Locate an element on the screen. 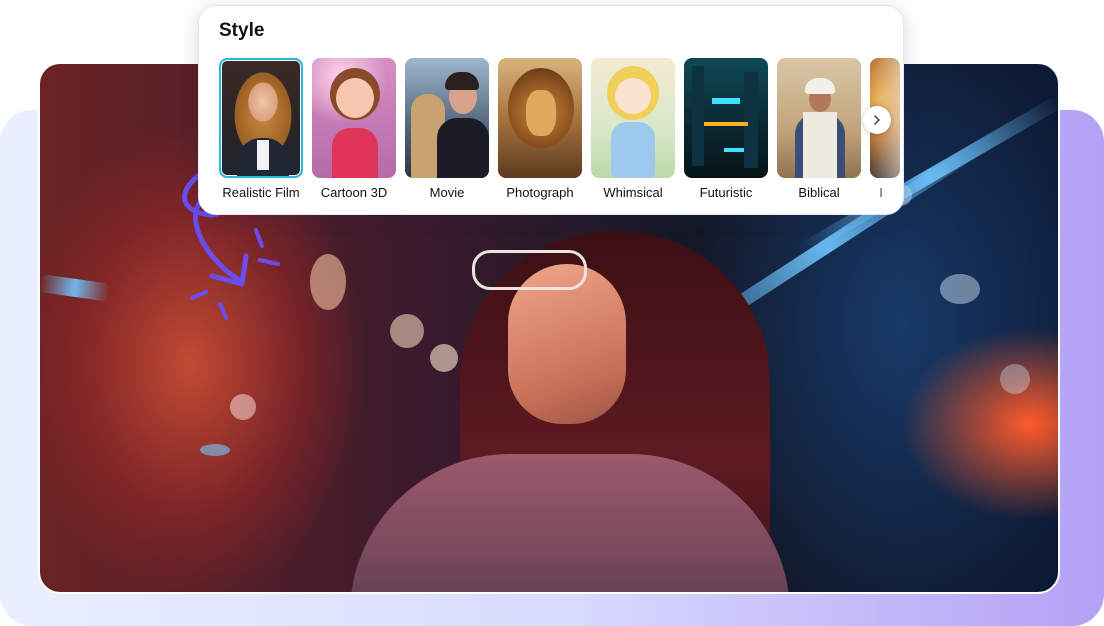  style-option-futuristic: Futuristic is located at coordinates (726, 133).